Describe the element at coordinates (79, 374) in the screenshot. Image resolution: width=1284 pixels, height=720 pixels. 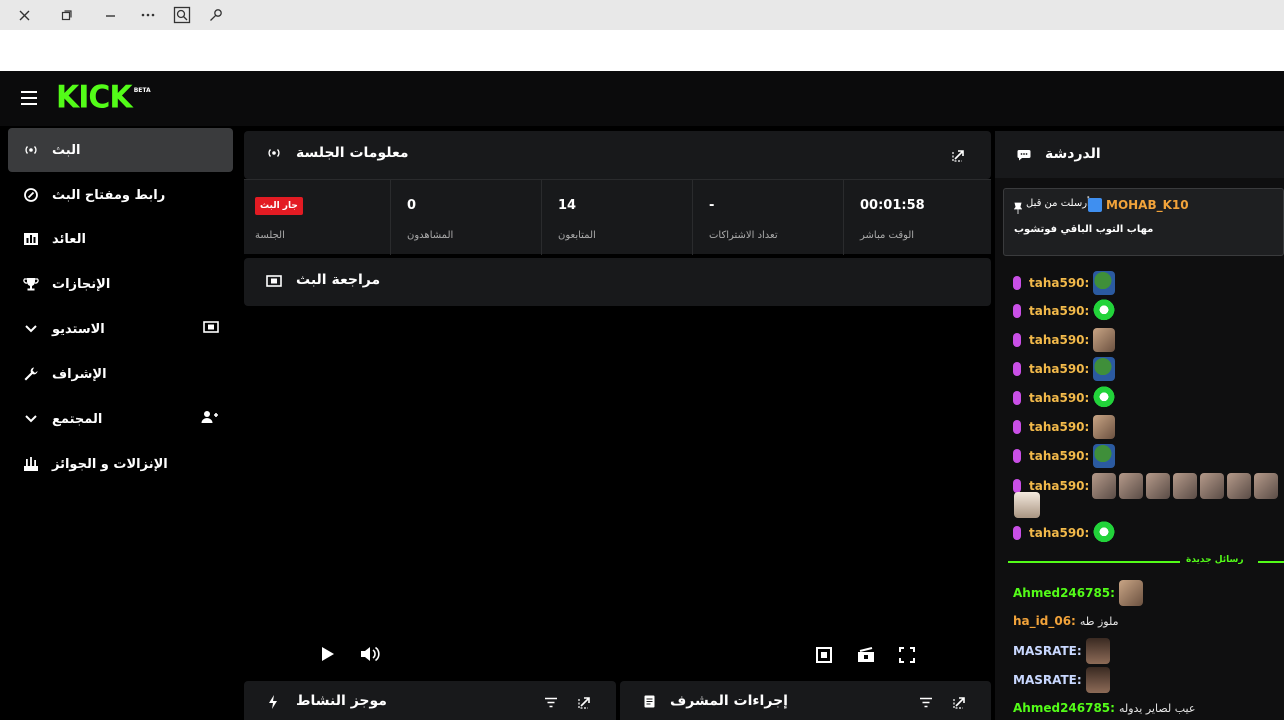
I see `sidebar-item-label: الإشراف` at that location.